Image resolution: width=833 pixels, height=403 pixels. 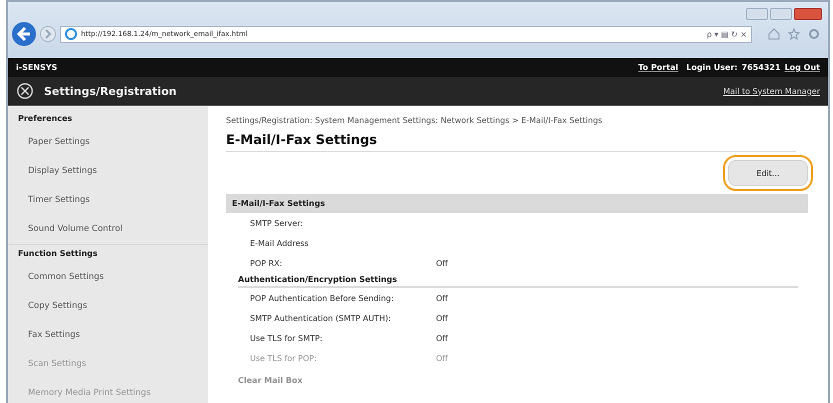 I want to click on sidebar-heading: Preferences, so click(x=45, y=119).